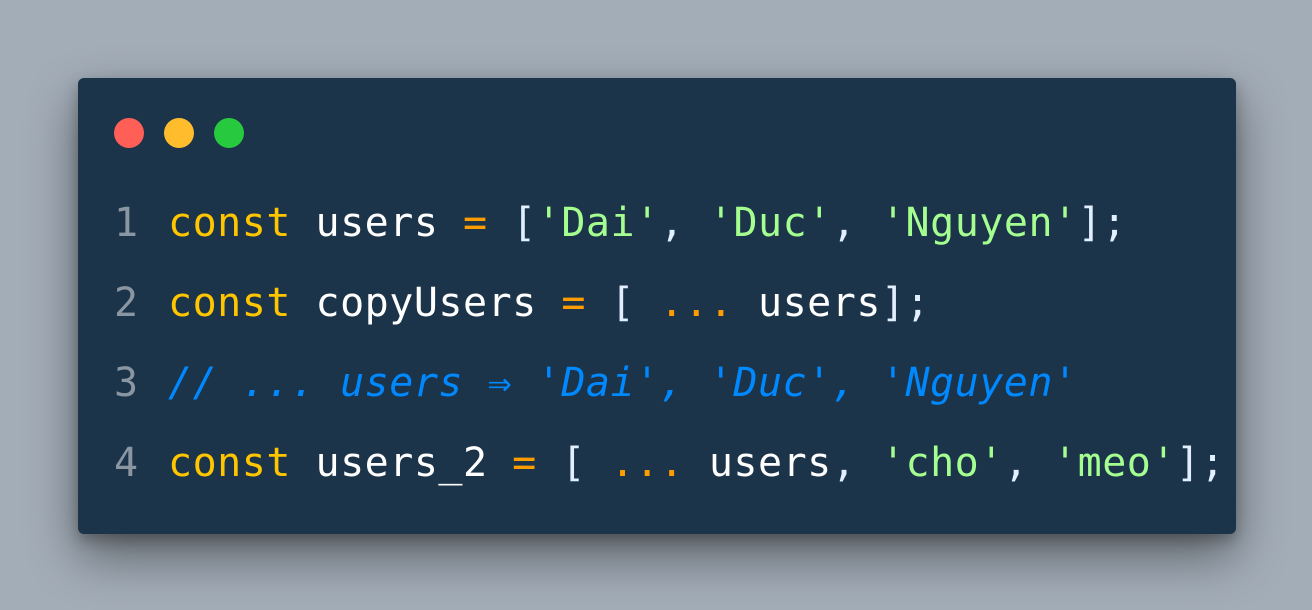 This screenshot has height=610, width=1312. I want to click on code-token-string: 'cho', so click(942, 463).